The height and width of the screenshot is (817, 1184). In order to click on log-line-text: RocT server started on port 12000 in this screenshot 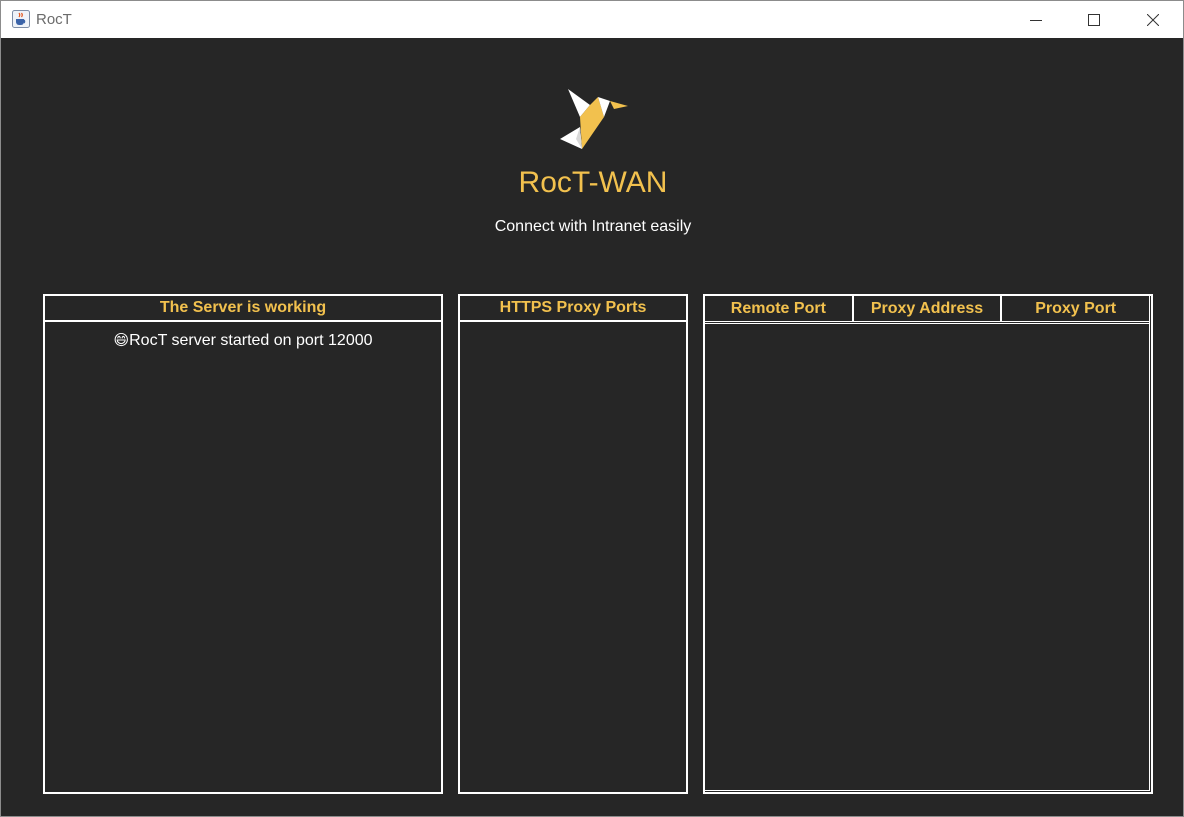, I will do `click(251, 340)`.